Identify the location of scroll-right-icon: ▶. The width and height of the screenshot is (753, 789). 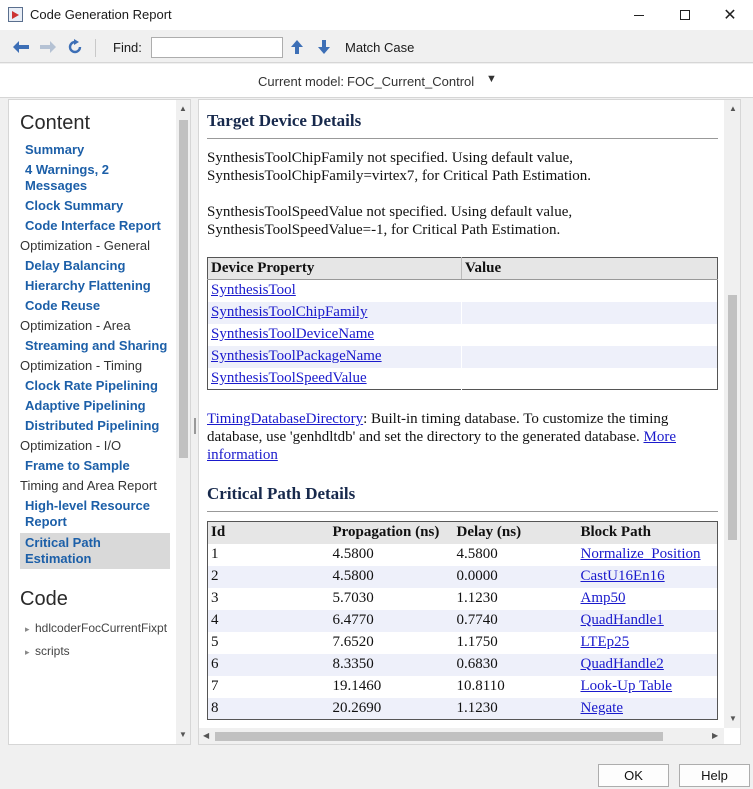
(715, 735).